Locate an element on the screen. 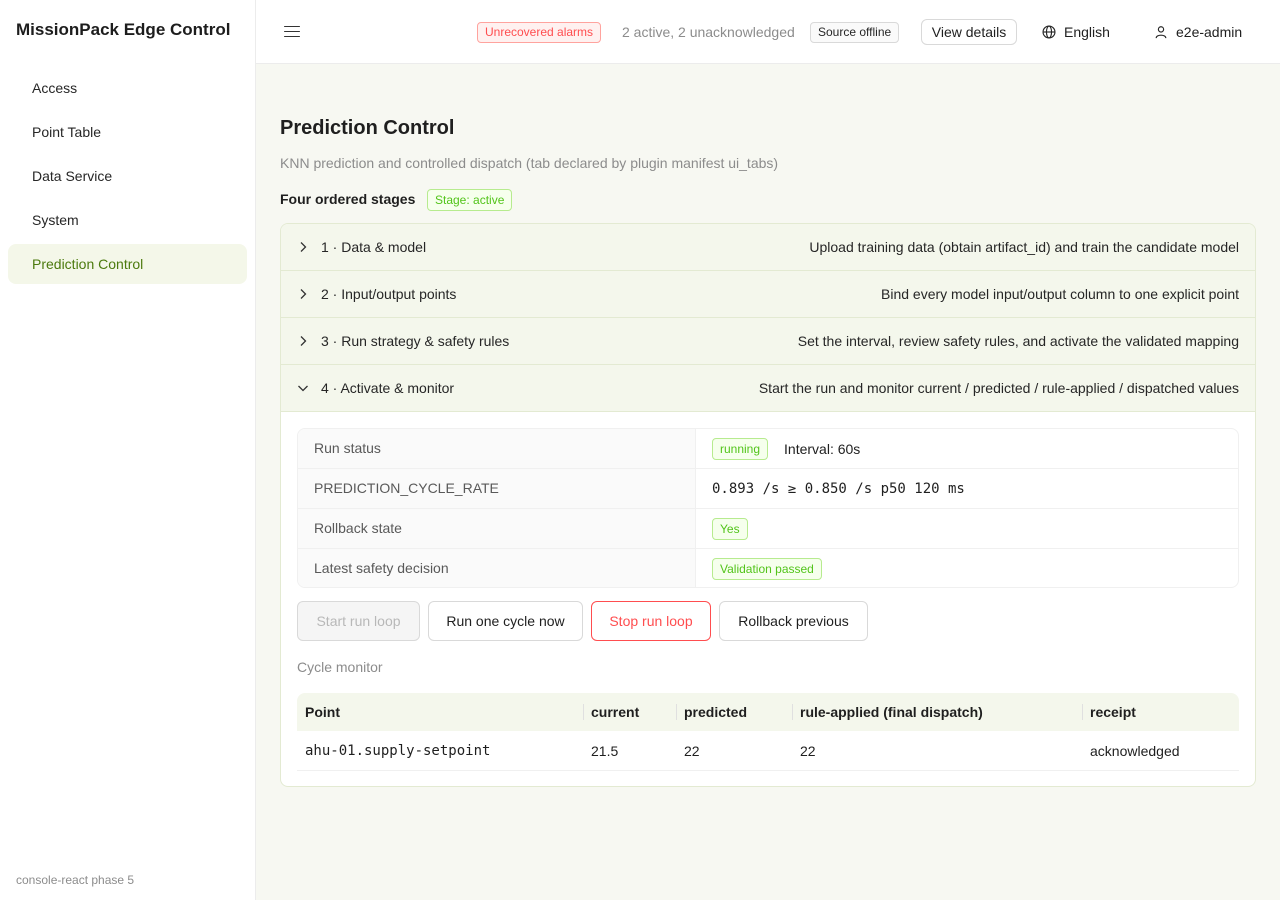 Image resolution: width=1280 pixels, height=900 pixels. column-header-current: current is located at coordinates (629, 712).